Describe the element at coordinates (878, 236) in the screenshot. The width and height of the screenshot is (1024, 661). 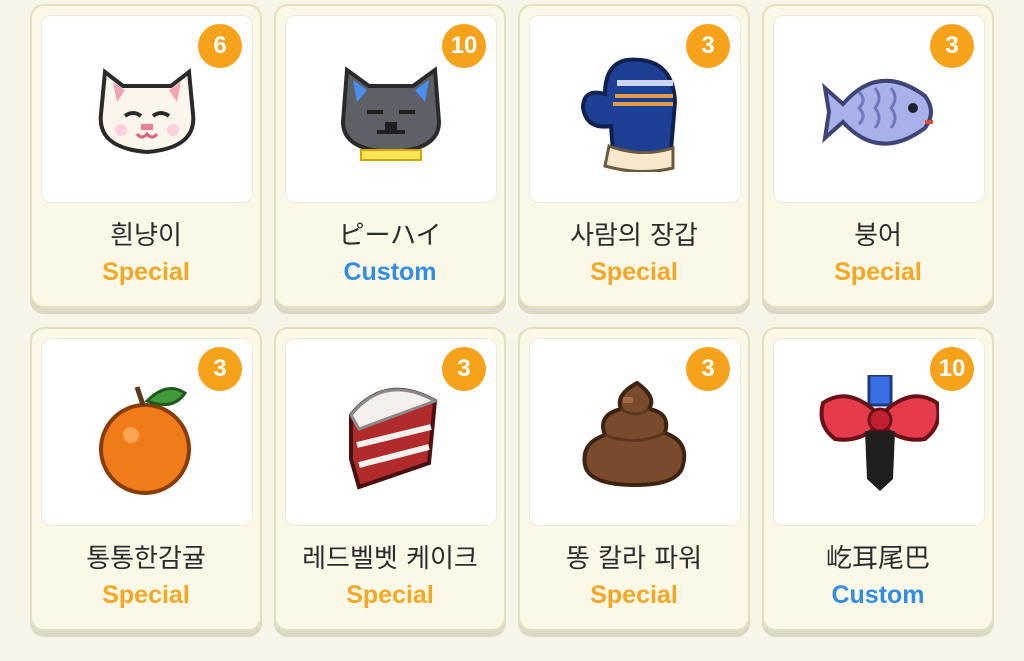
I see `item-name: 붕어` at that location.